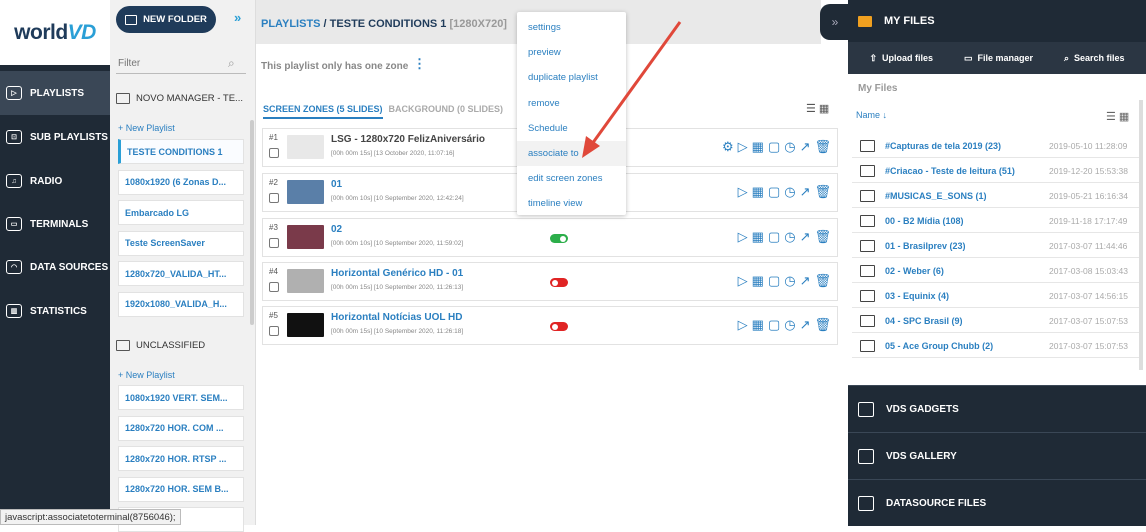 The width and height of the screenshot is (1146, 532). What do you see at coordinates (55, 137) in the screenshot?
I see `nav-item-sub-playlists: ⊡ SUB PLAYLISTS` at bounding box center [55, 137].